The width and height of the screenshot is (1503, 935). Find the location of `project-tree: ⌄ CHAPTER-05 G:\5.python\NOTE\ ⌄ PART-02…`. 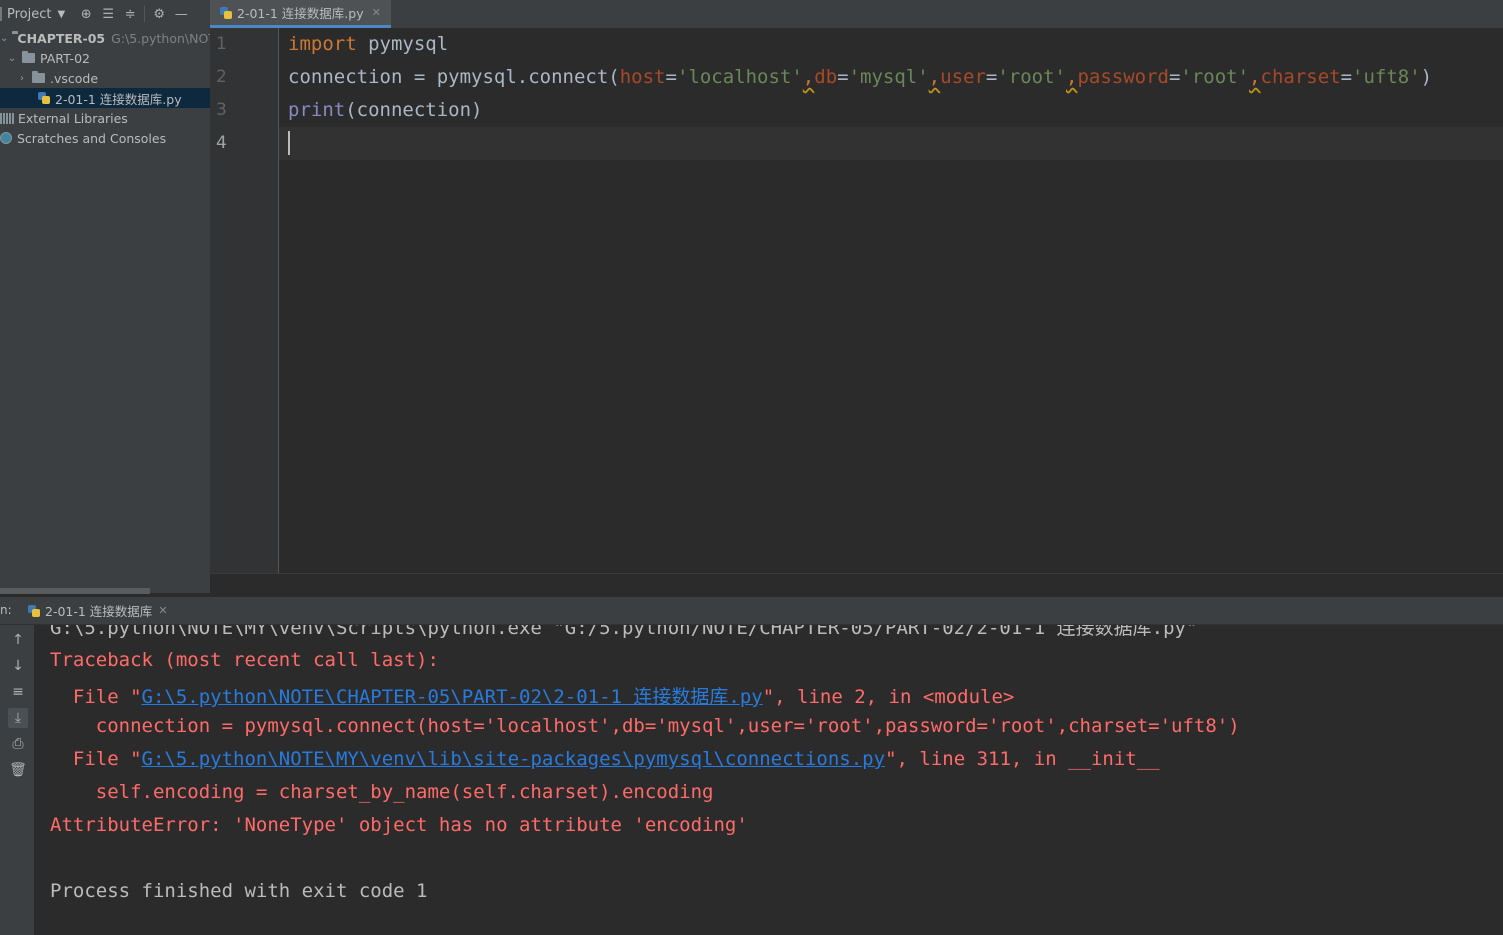

project-tree: ⌄ CHAPTER-05 G:\5.python\NOTE\ ⌄ PART-02… is located at coordinates (105, 310).